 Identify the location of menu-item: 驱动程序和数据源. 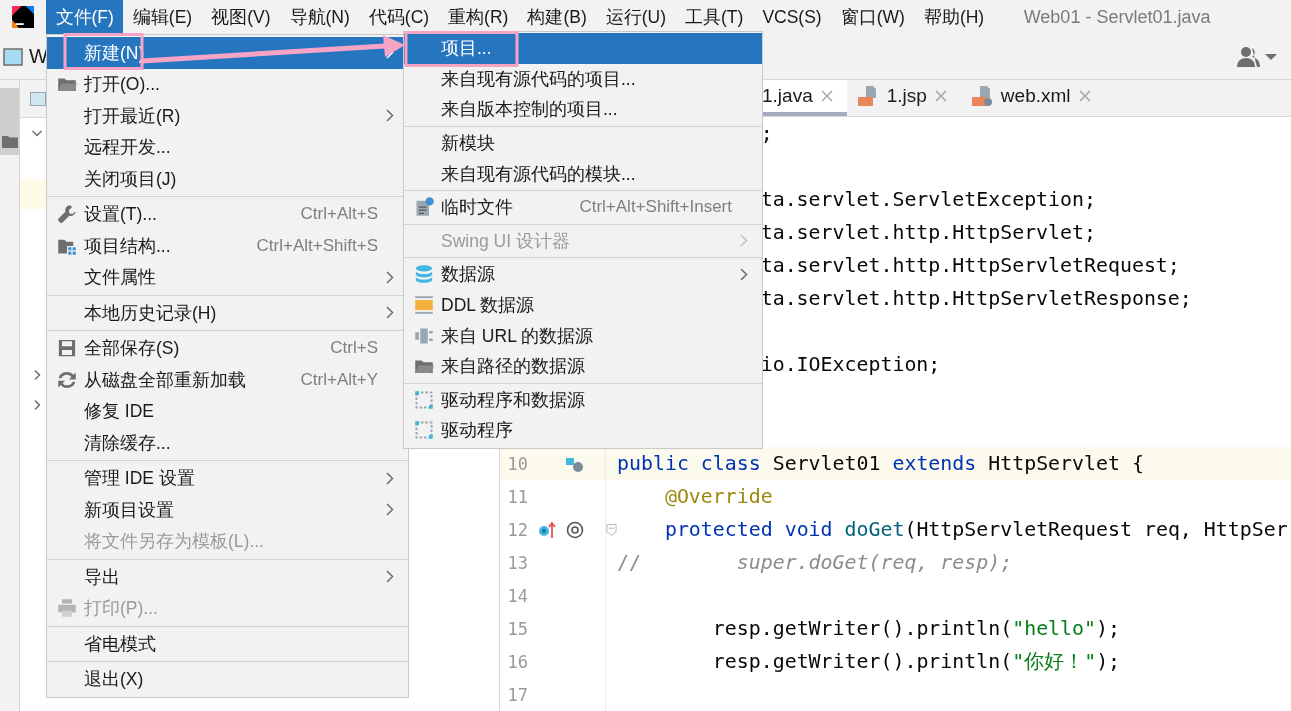
(583, 400).